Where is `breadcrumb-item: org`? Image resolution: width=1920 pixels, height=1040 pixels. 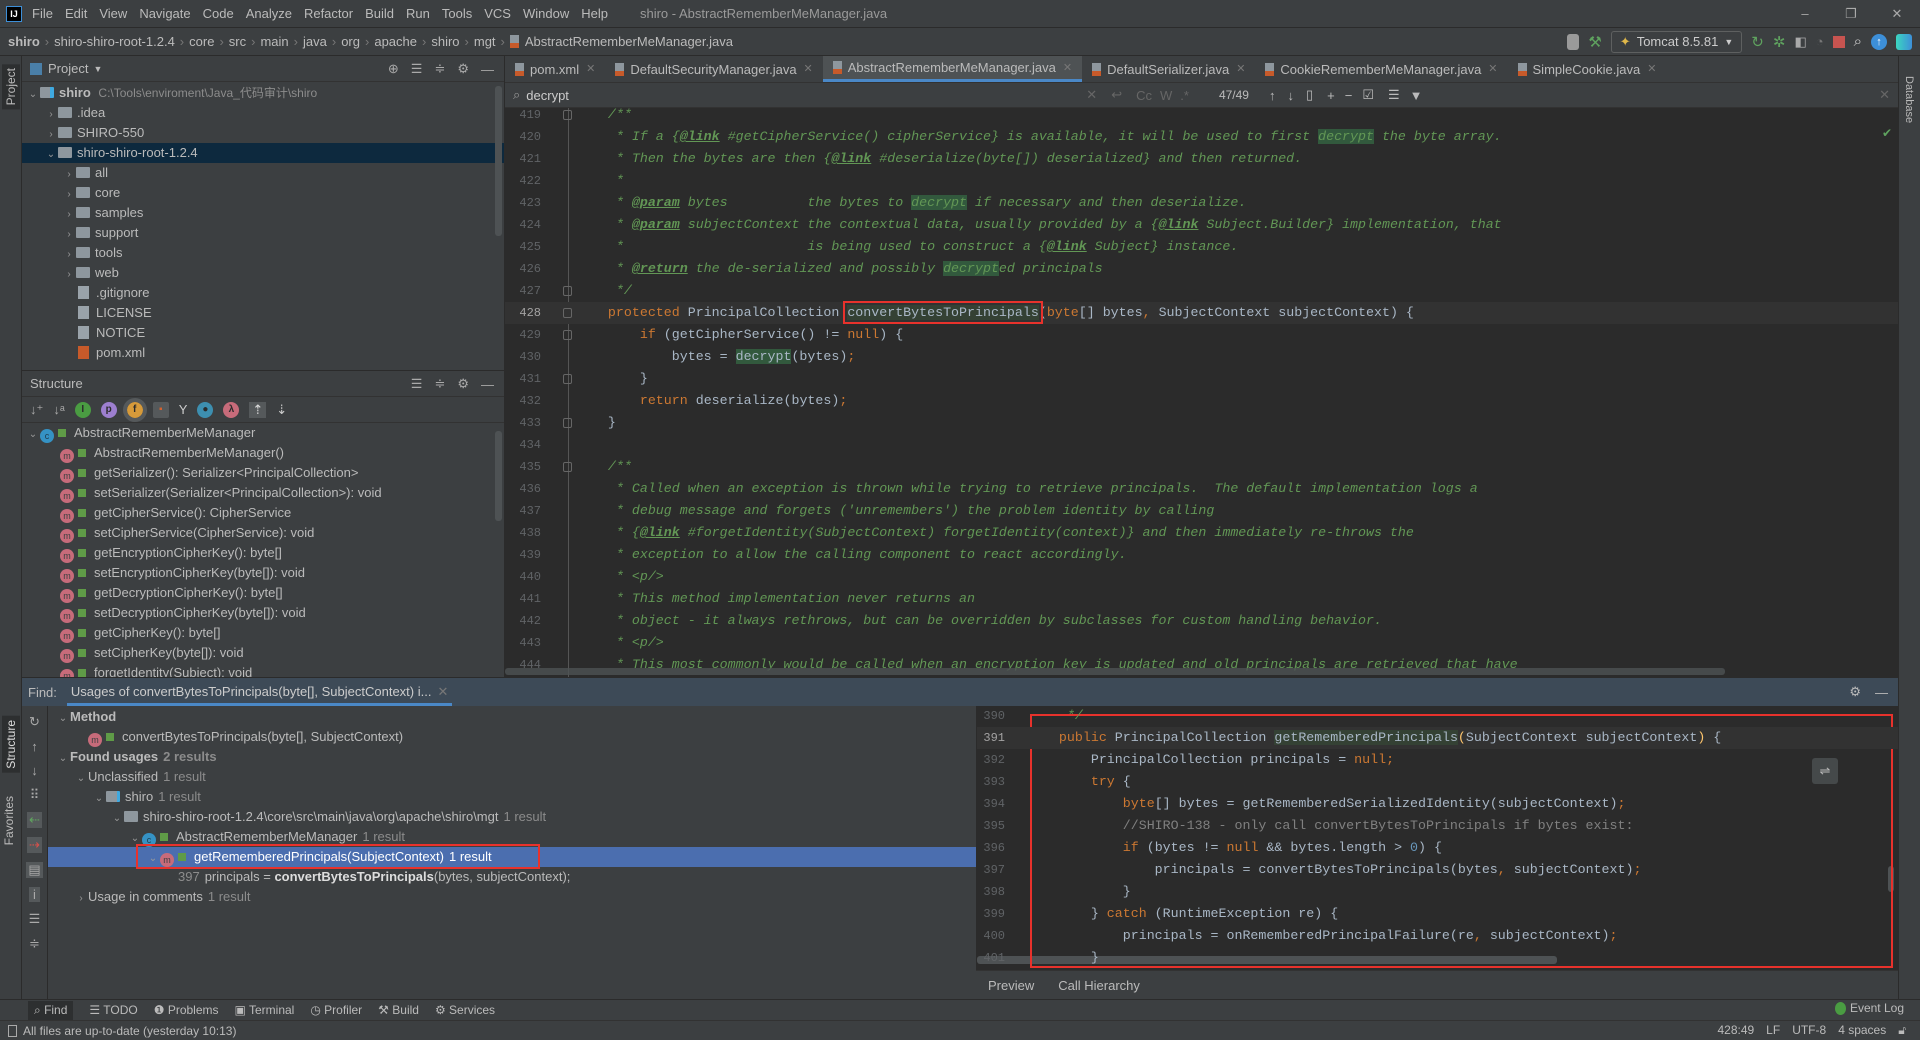 breadcrumb-item: org is located at coordinates (350, 41).